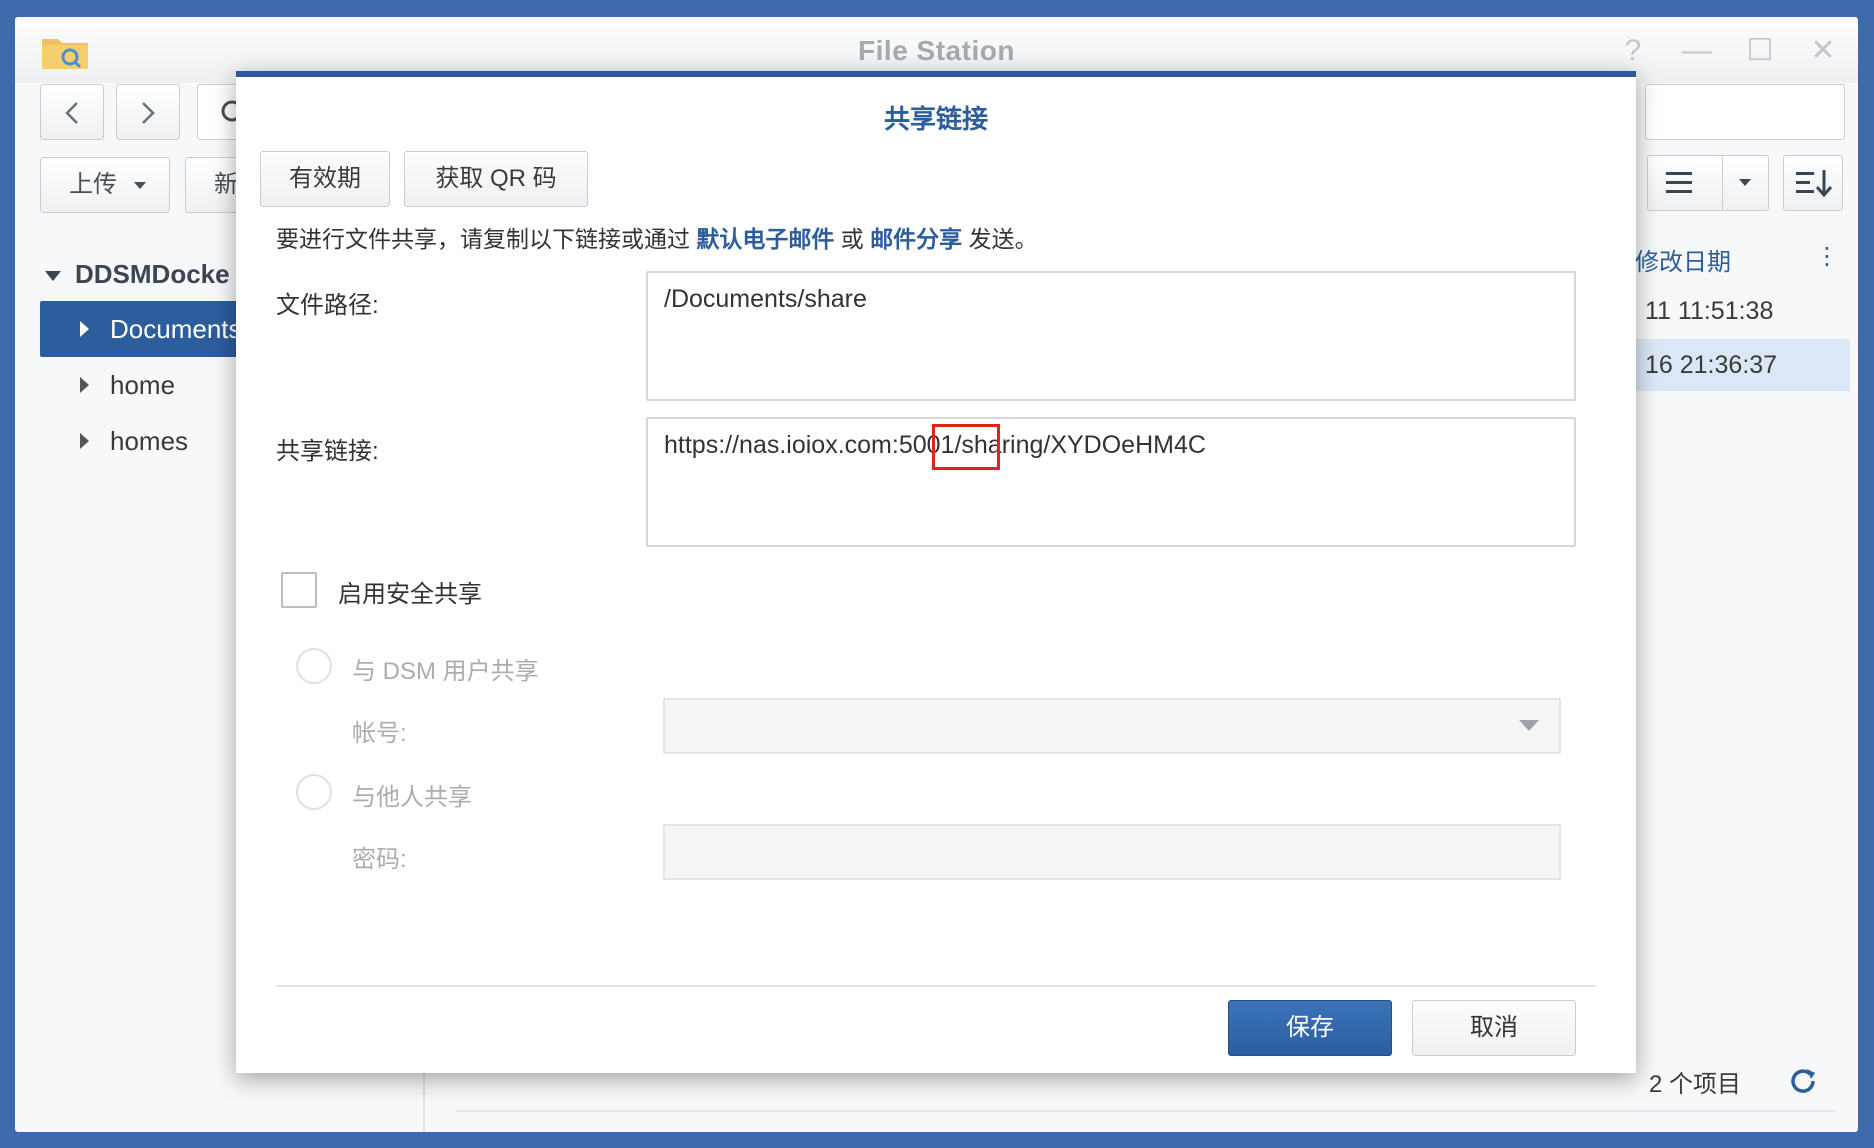 The height and width of the screenshot is (1148, 1874). What do you see at coordinates (935, 119) in the screenshot?
I see `dialog-title: 共享链接` at bounding box center [935, 119].